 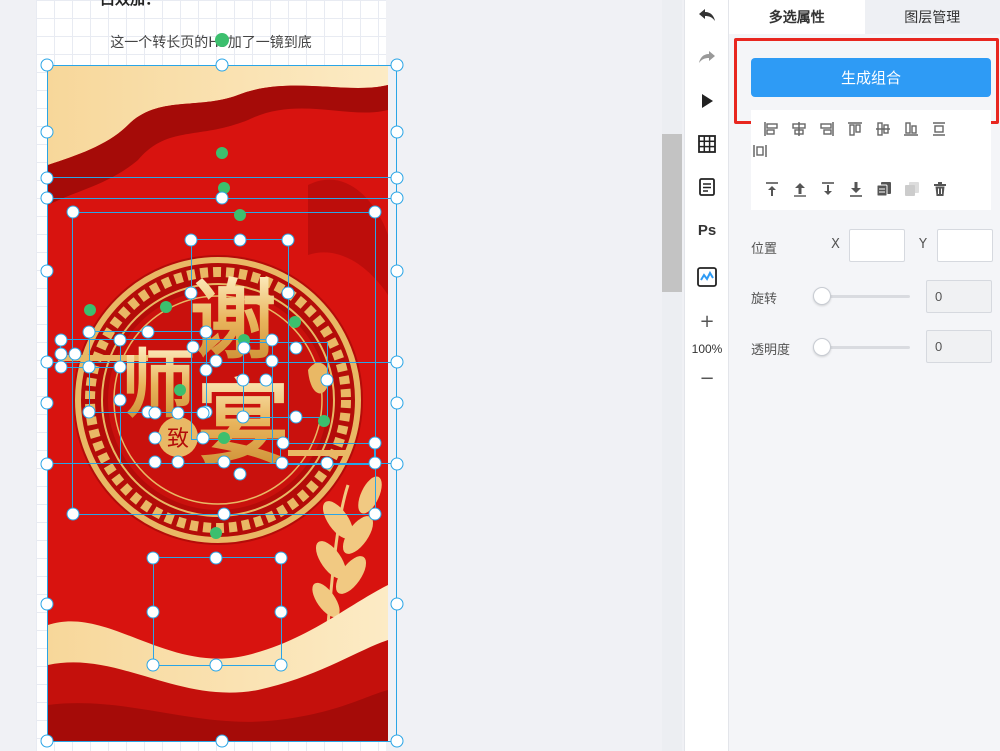 I want to click on zoom-out-icon: −, so click(x=707, y=378).